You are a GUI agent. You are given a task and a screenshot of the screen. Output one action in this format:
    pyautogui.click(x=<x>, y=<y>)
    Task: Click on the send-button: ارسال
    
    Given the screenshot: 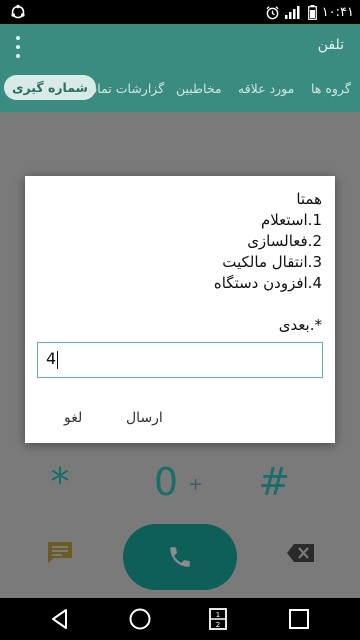 What is the action you would take?
    pyautogui.click(x=144, y=418)
    